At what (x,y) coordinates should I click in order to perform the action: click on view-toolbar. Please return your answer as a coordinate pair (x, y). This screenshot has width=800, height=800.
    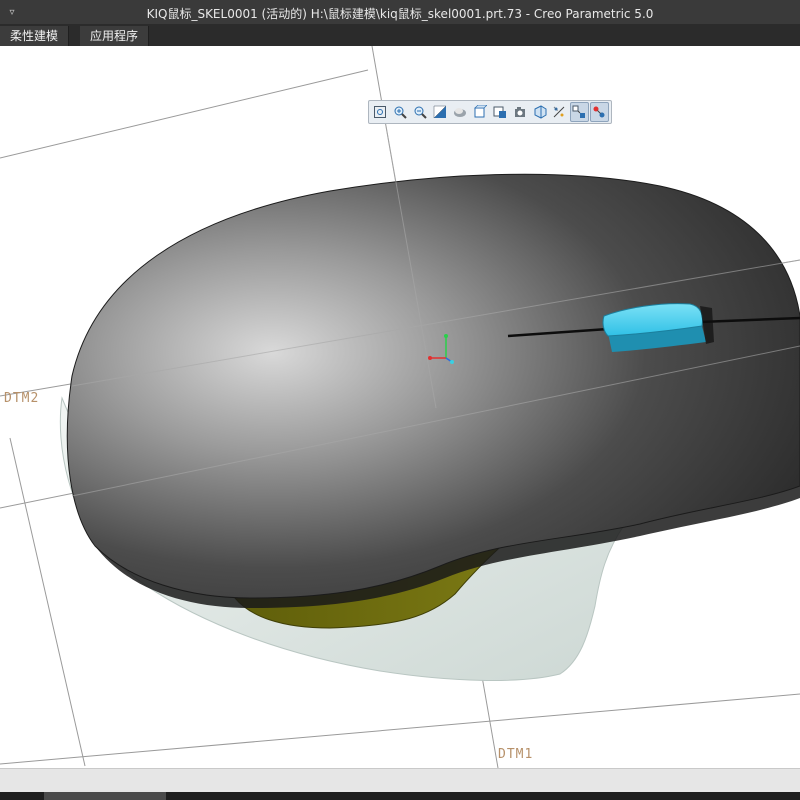
    Looking at the image, I should click on (490, 112).